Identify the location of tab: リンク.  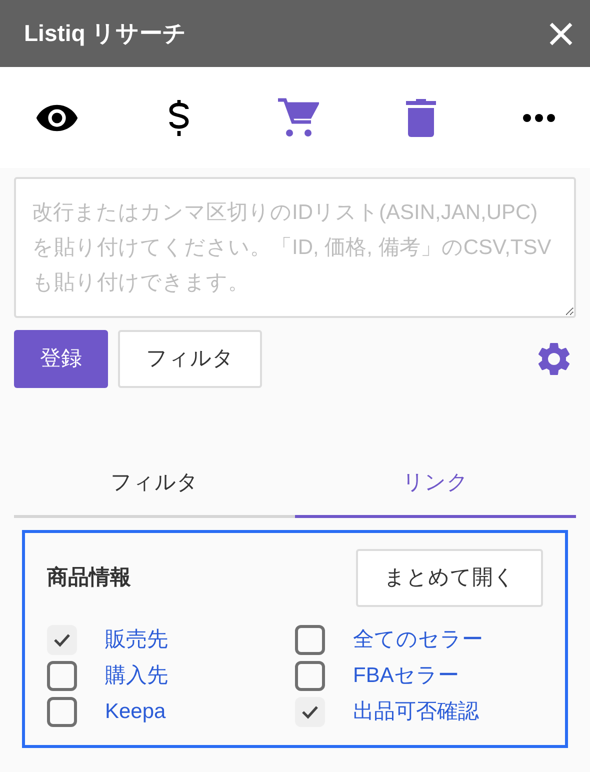
(435, 488).